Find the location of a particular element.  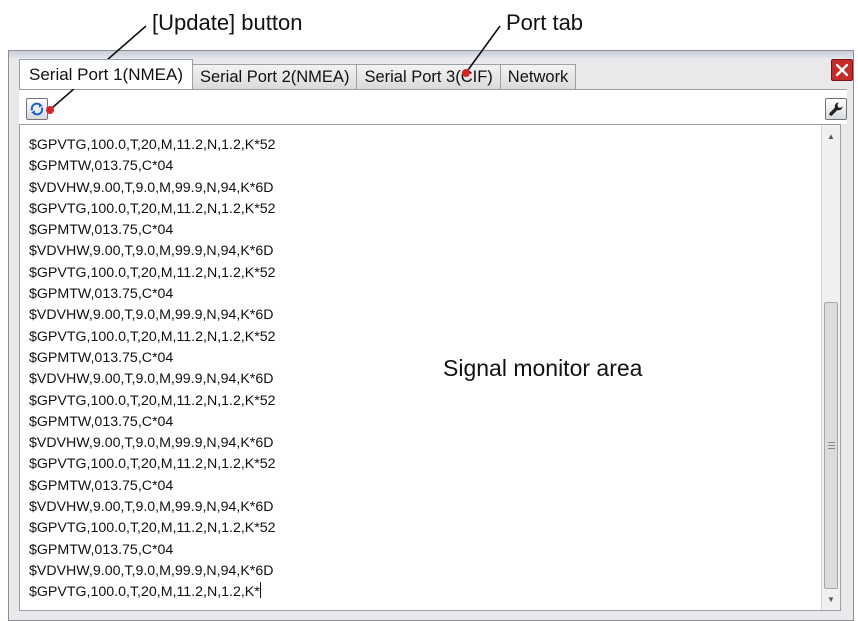

scroll-grip-icon is located at coordinates (831, 445).